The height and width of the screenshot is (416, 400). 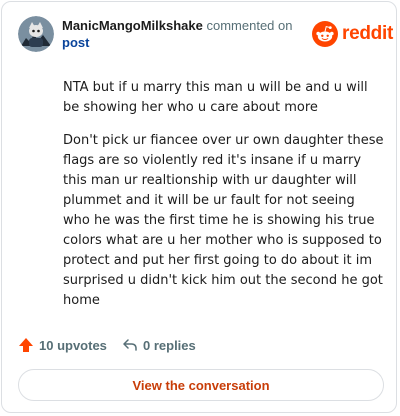 I want to click on reddit-logo-icon, so click(x=325, y=34).